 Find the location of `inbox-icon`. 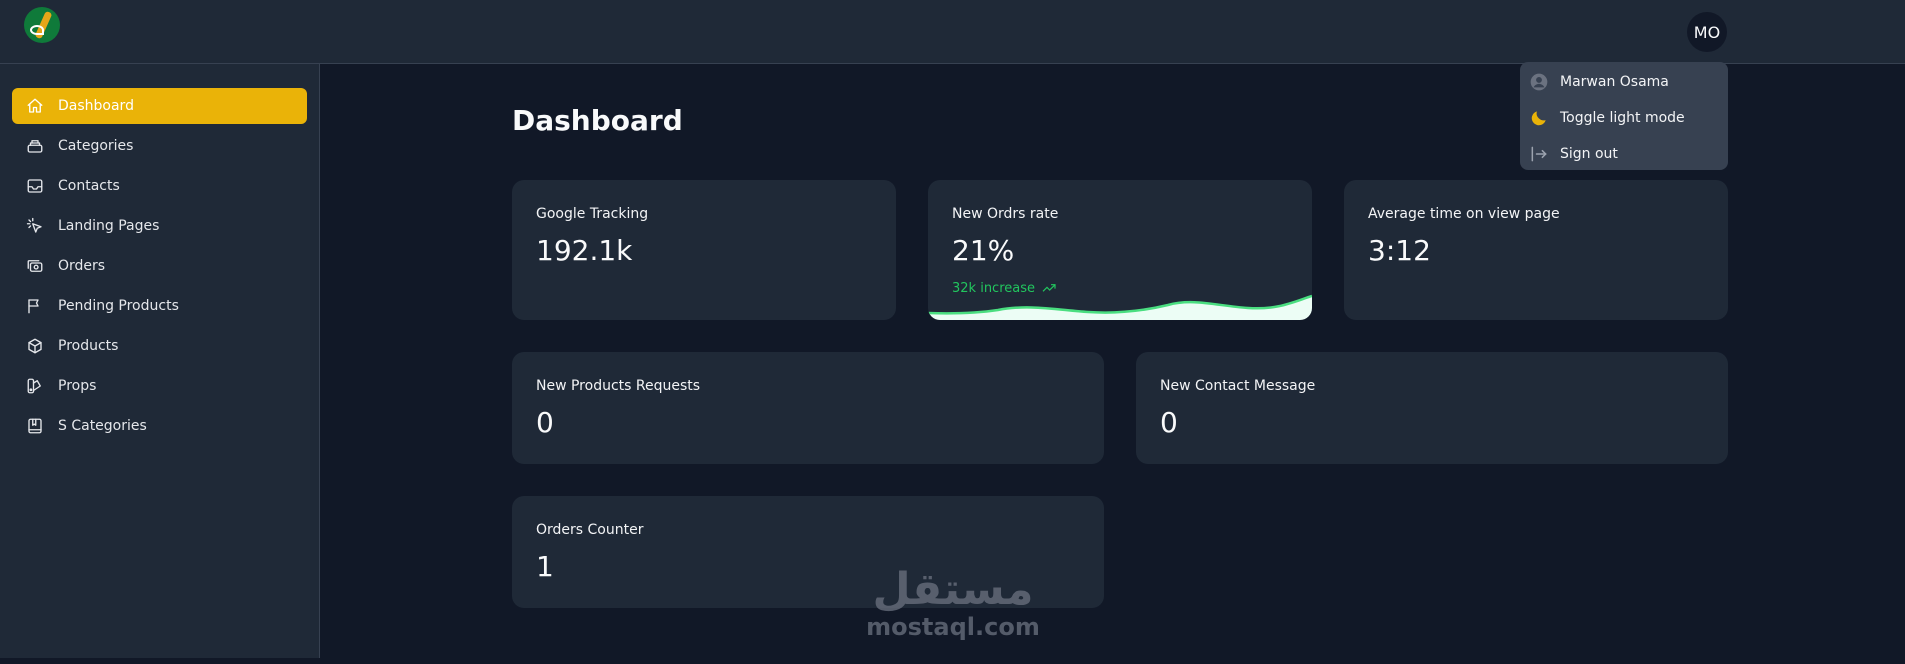

inbox-icon is located at coordinates (35, 186).